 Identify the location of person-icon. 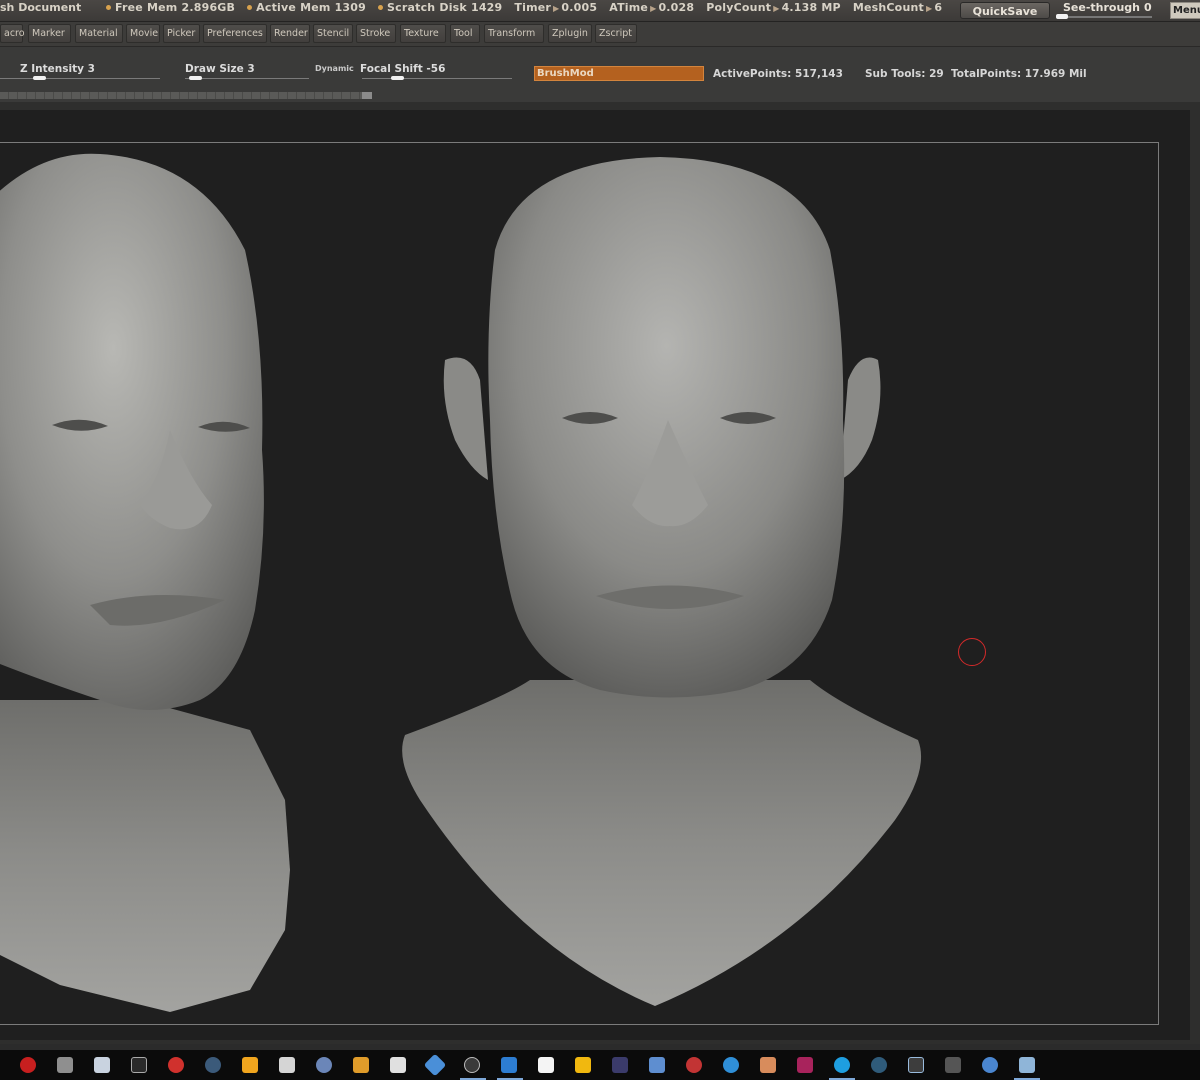
(65, 1065).